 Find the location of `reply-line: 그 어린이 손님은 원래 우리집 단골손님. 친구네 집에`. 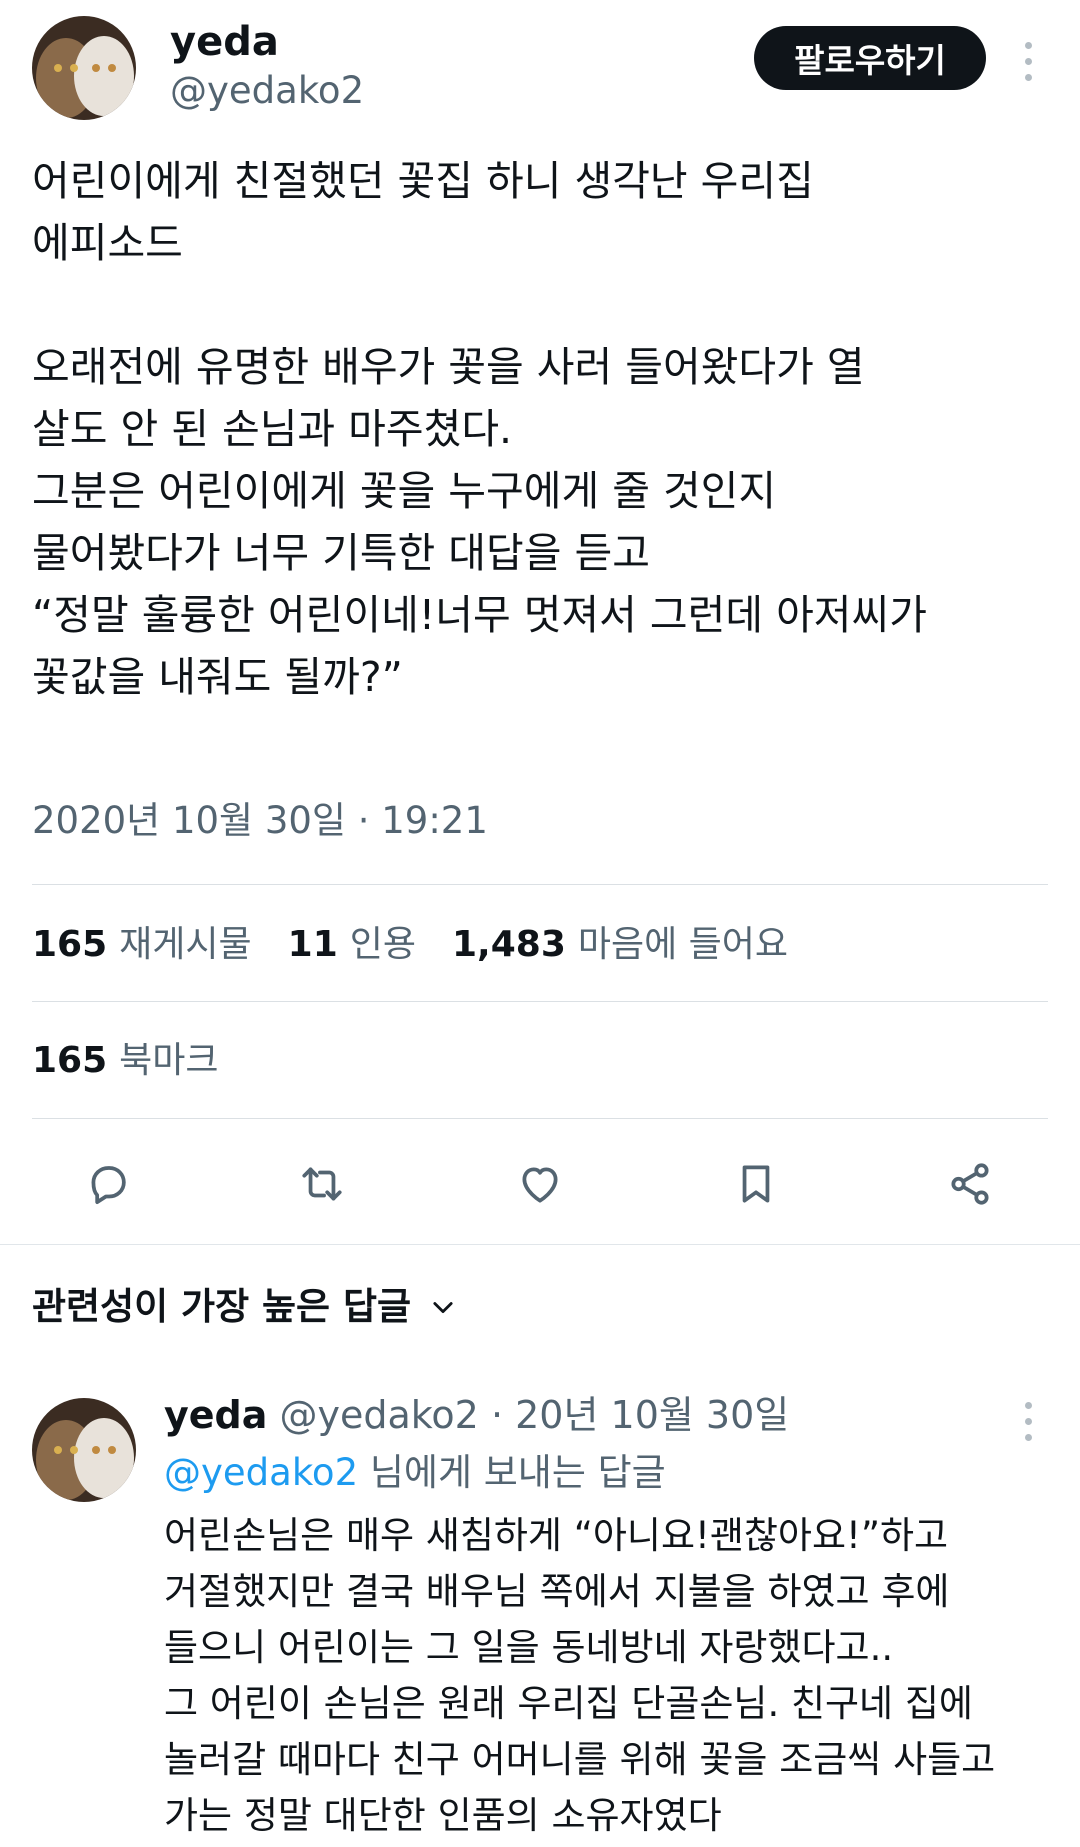

reply-line: 그 어린이 손님은 원래 우리집 단골손님. 친구네 집에 is located at coordinates (568, 1703).